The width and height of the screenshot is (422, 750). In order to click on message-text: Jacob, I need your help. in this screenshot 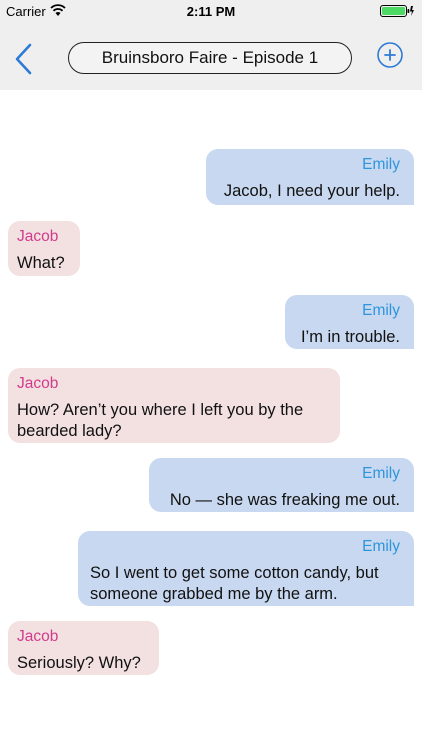, I will do `click(311, 191)`.